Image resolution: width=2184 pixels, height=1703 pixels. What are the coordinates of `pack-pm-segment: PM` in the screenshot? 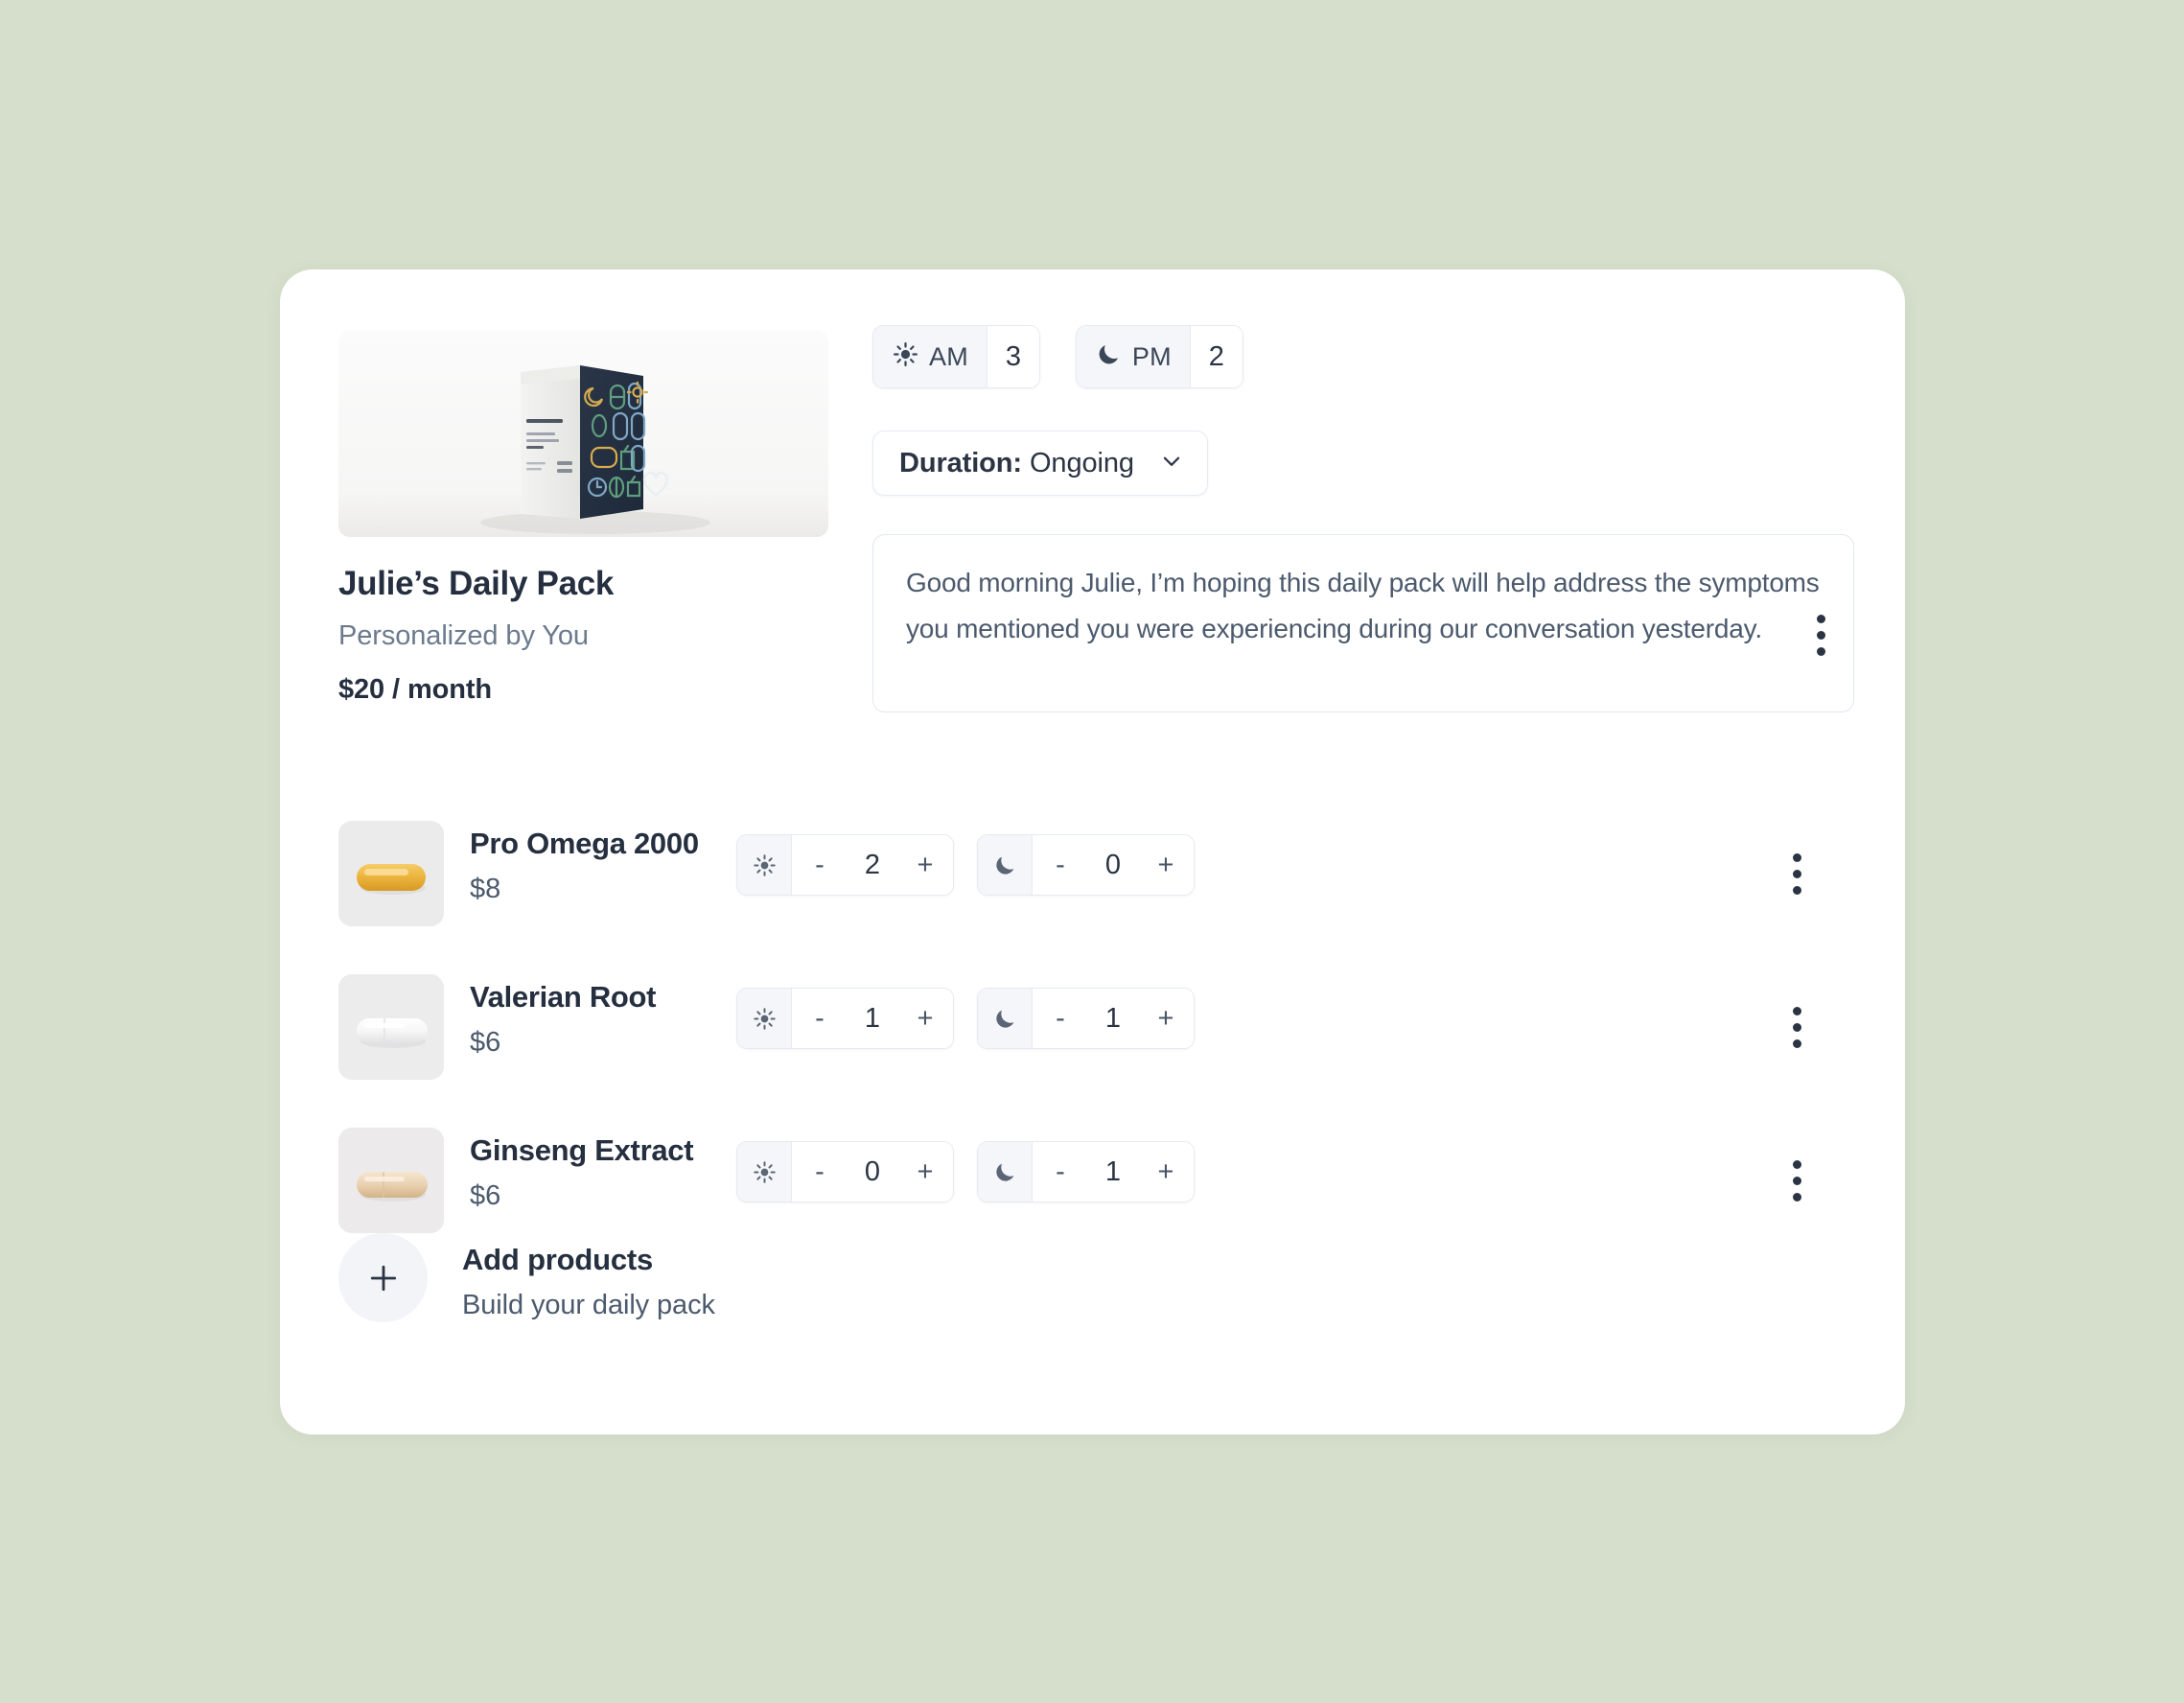 It's located at (1133, 356).